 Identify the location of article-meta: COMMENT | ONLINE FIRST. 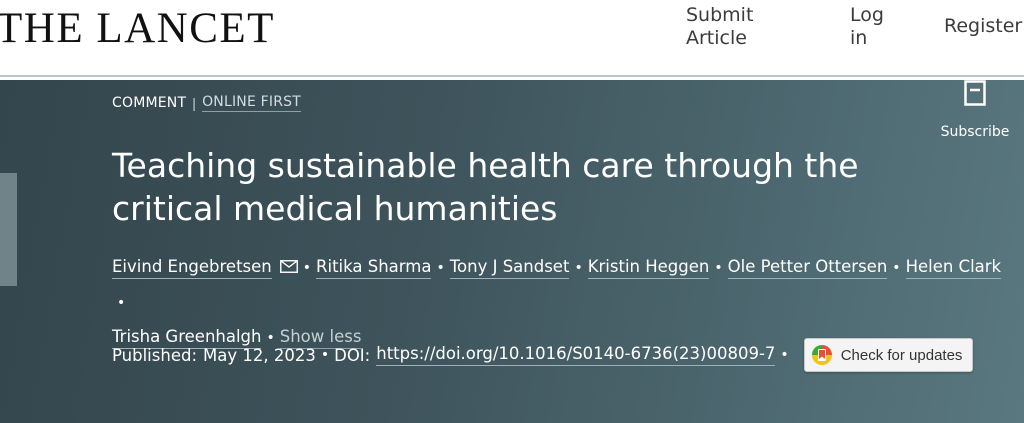
(207, 103).